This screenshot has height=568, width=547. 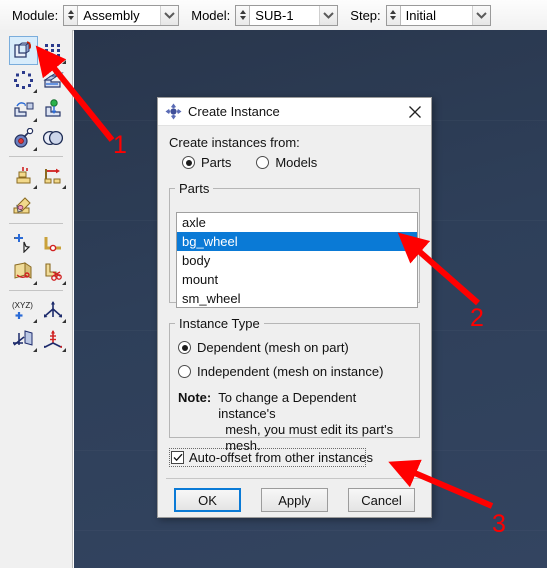 I want to click on ok-button: OK, so click(x=207, y=500).